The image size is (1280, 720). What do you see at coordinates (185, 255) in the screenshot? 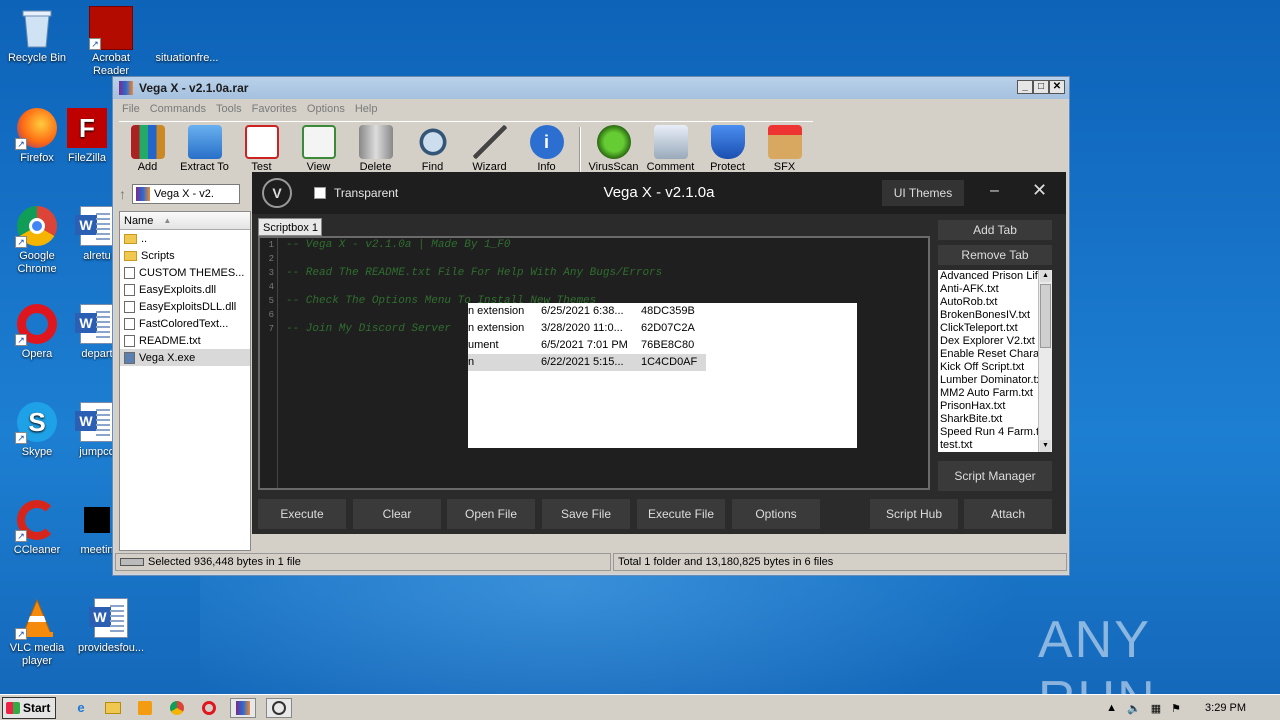
I see `list-item: Scripts` at bounding box center [185, 255].